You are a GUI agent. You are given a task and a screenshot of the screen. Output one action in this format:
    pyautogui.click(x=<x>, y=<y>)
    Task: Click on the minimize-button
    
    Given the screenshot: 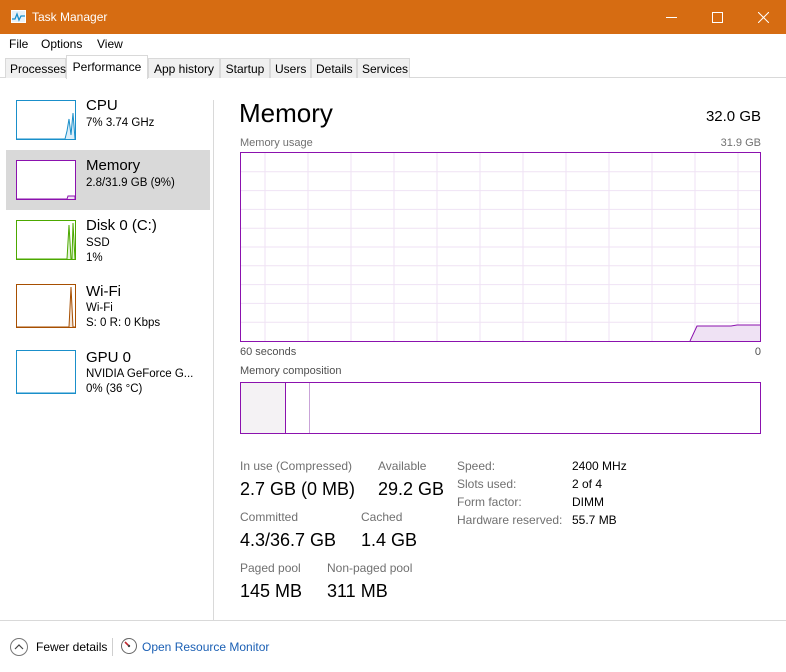 What is the action you would take?
    pyautogui.click(x=671, y=17)
    